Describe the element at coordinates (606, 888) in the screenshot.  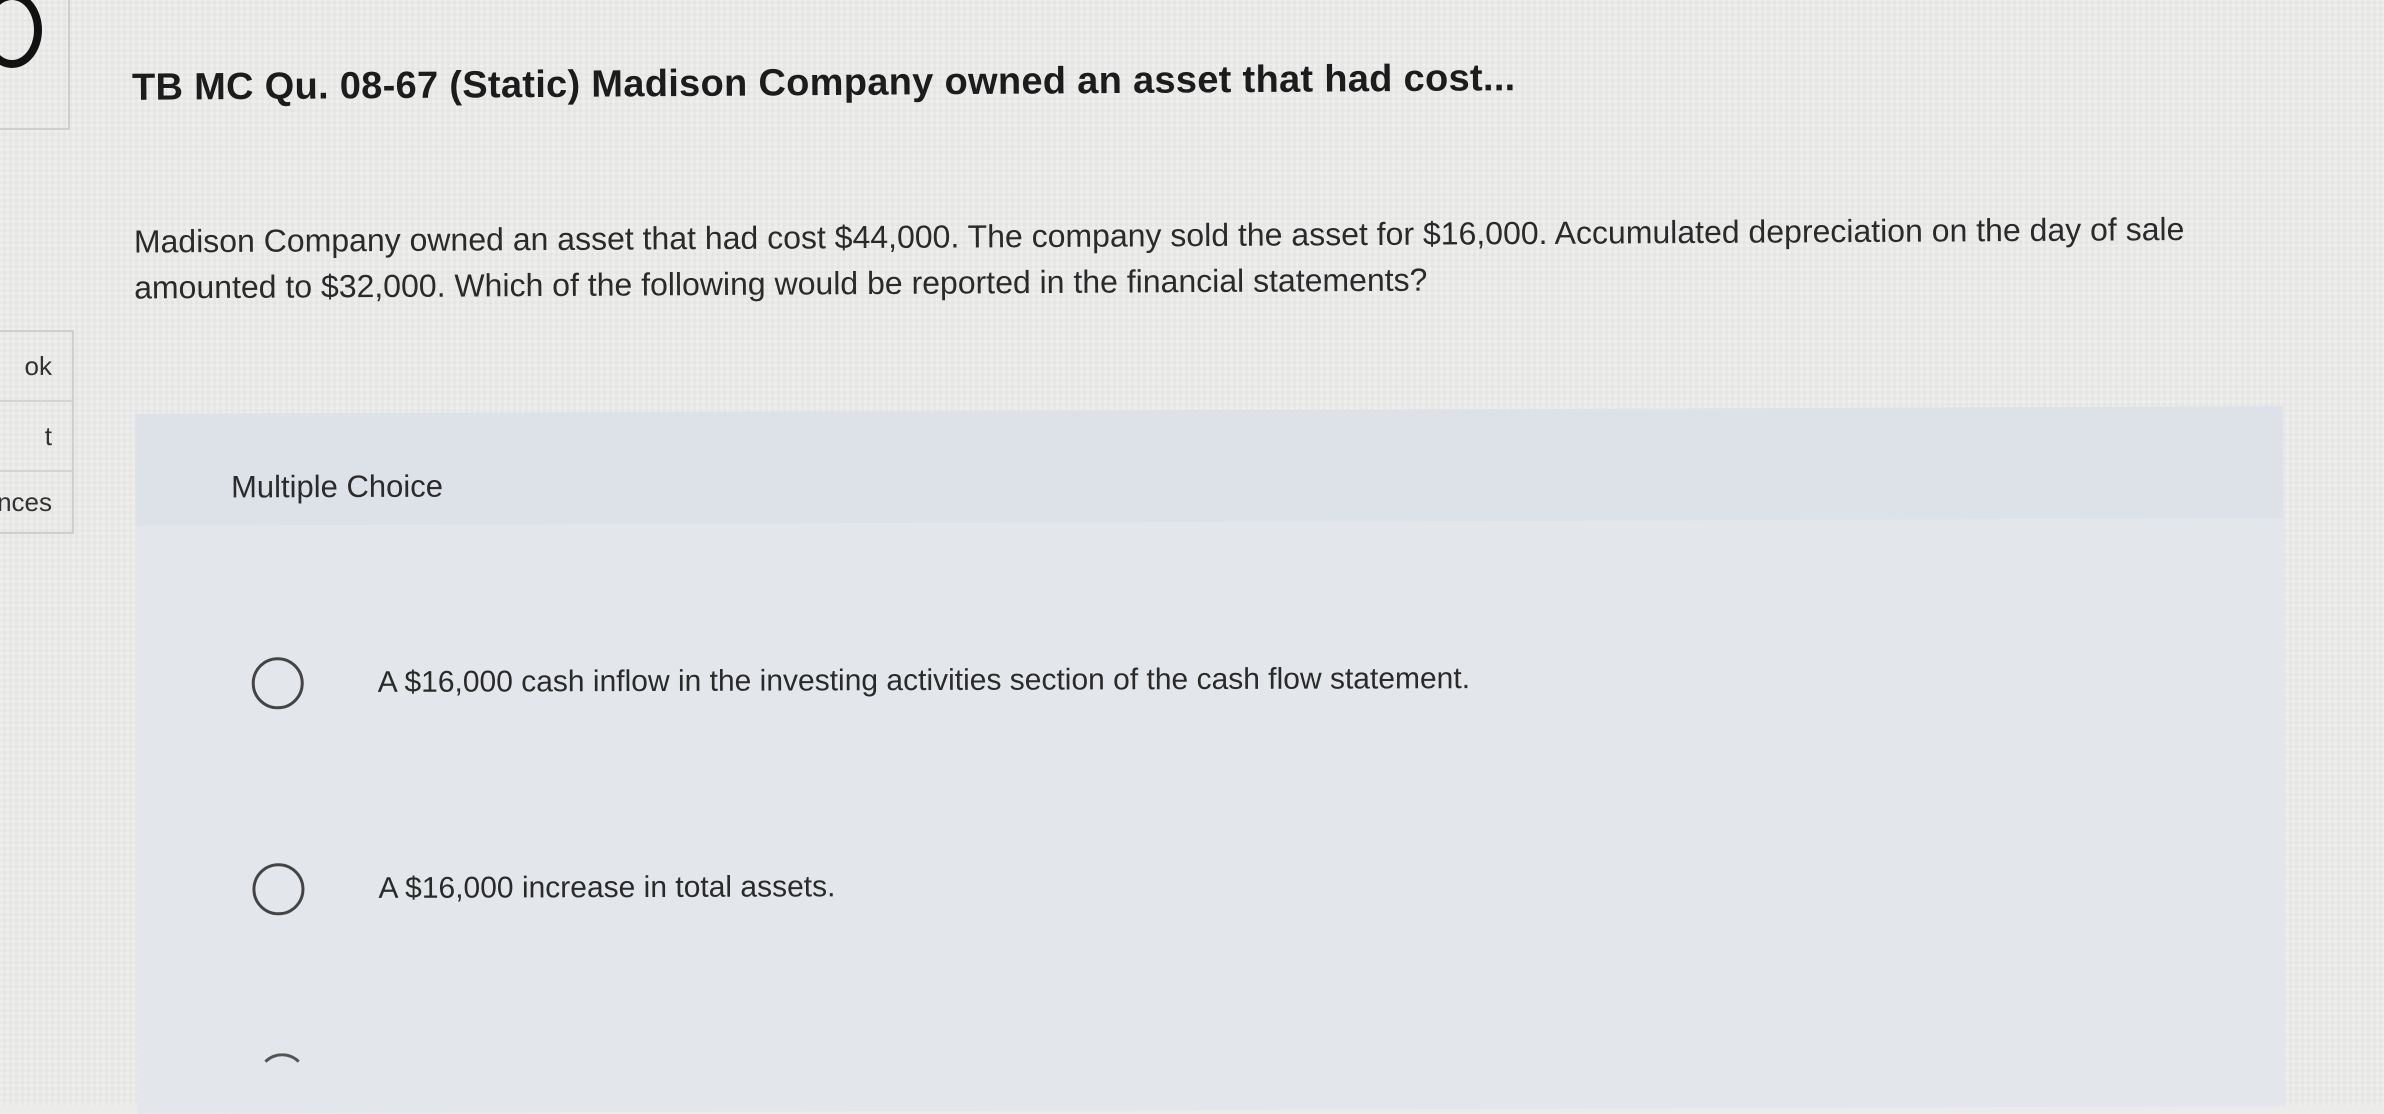
I see `choice-text: A $16,000 increase in total assets.` at that location.